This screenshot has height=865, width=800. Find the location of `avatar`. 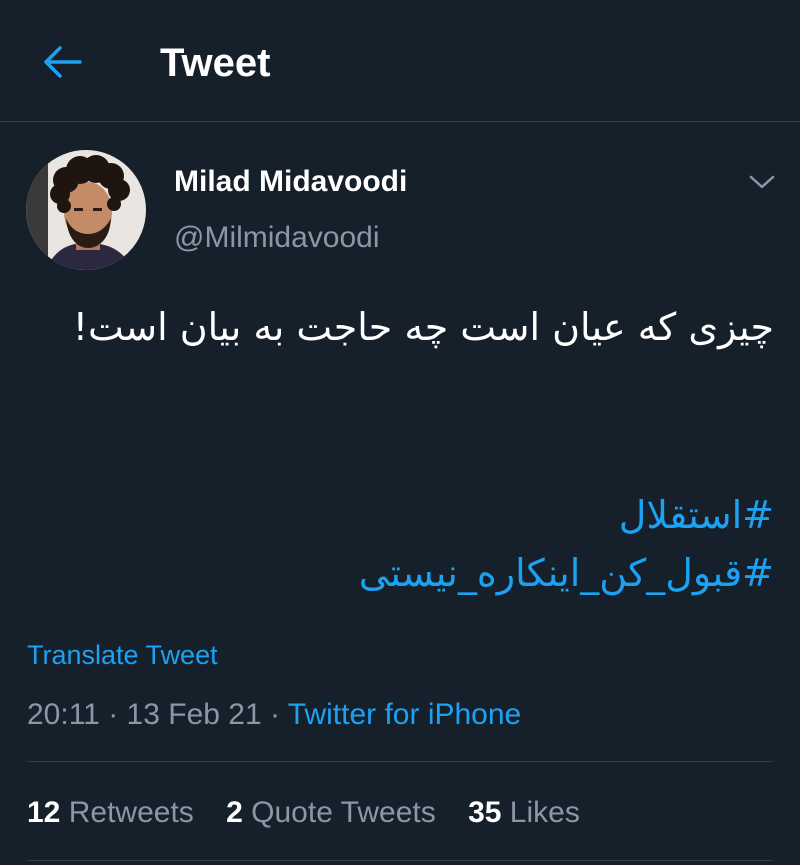

avatar is located at coordinates (86, 210).